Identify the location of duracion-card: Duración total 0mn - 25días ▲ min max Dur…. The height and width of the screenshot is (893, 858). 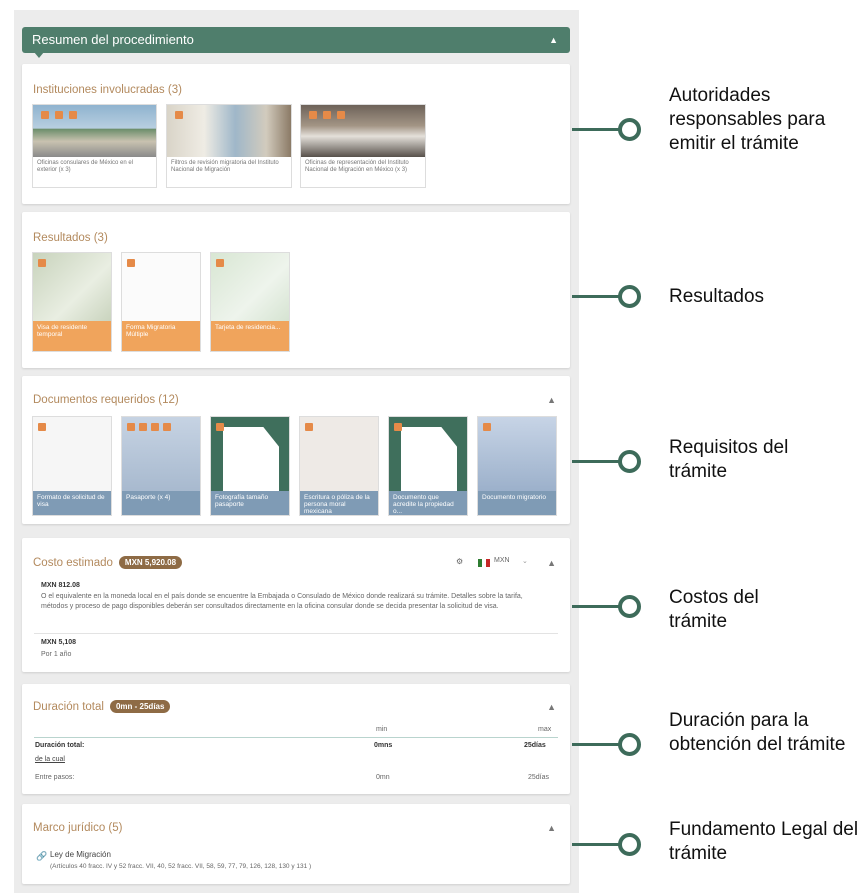
(296, 739).